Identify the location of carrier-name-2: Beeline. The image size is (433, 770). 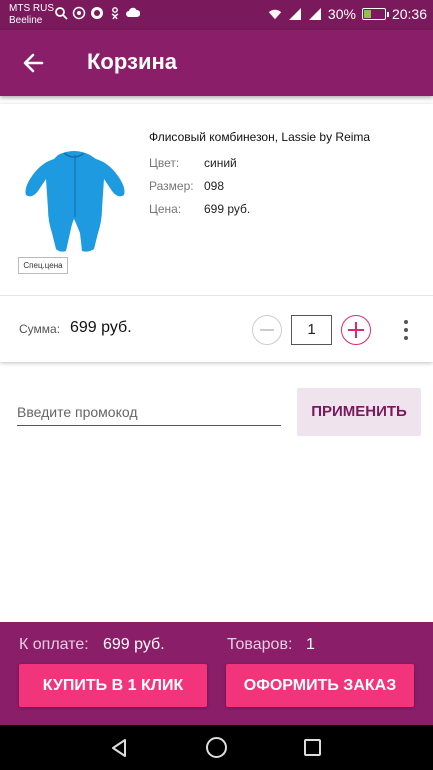
(26, 20).